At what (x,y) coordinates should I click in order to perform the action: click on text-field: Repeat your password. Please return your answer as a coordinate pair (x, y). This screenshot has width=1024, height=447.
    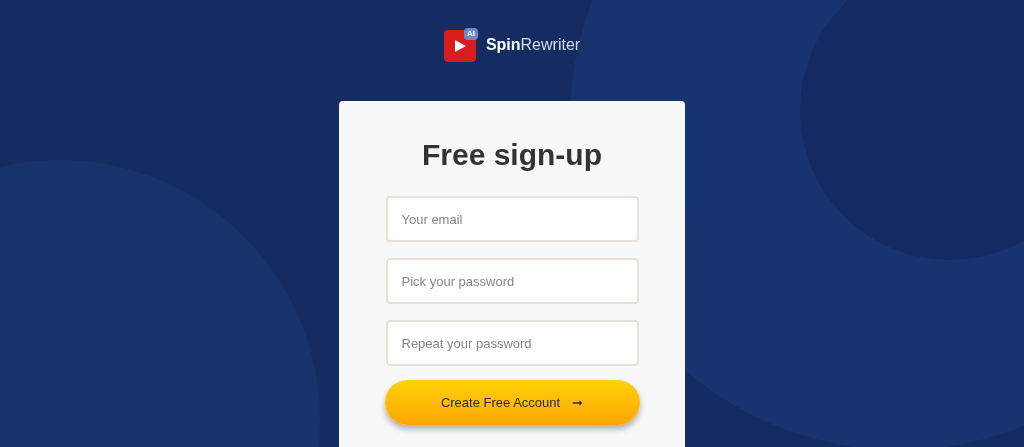
    Looking at the image, I should click on (512, 343).